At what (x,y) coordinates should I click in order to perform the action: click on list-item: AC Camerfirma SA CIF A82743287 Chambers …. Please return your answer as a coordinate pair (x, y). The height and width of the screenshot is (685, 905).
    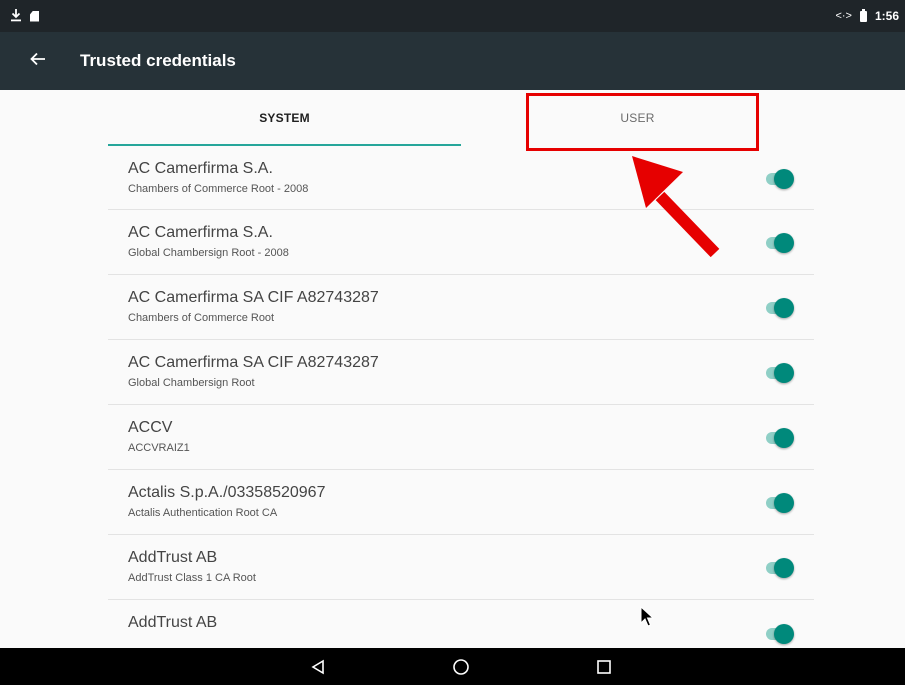
    Looking at the image, I should click on (461, 307).